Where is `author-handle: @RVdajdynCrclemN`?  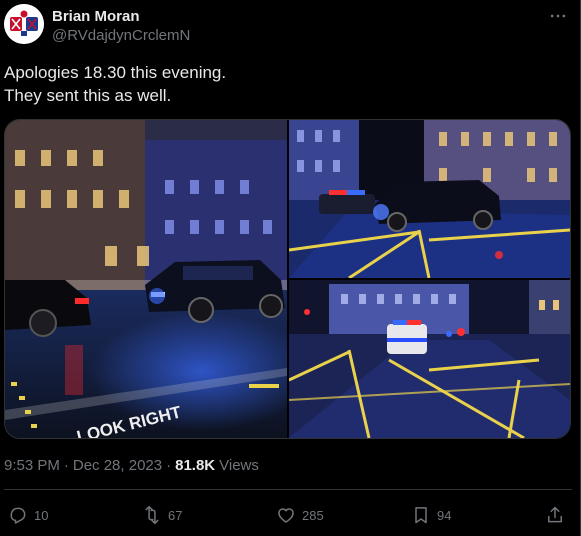
author-handle: @RVdajdynCrclemN is located at coordinates (121, 35).